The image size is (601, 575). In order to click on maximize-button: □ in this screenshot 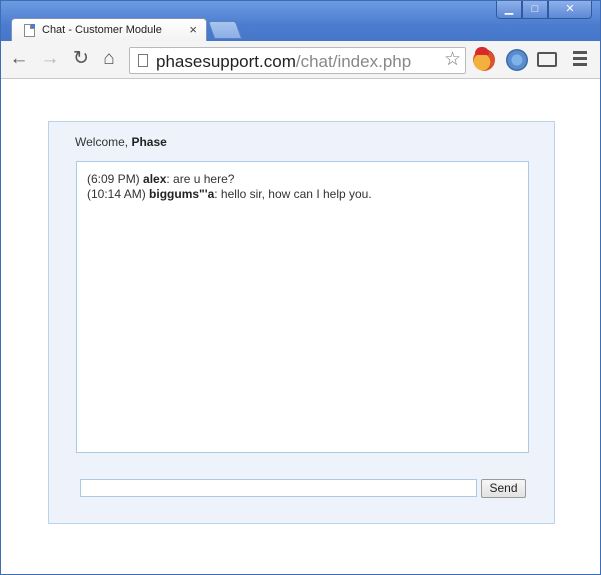, I will do `click(535, 10)`.